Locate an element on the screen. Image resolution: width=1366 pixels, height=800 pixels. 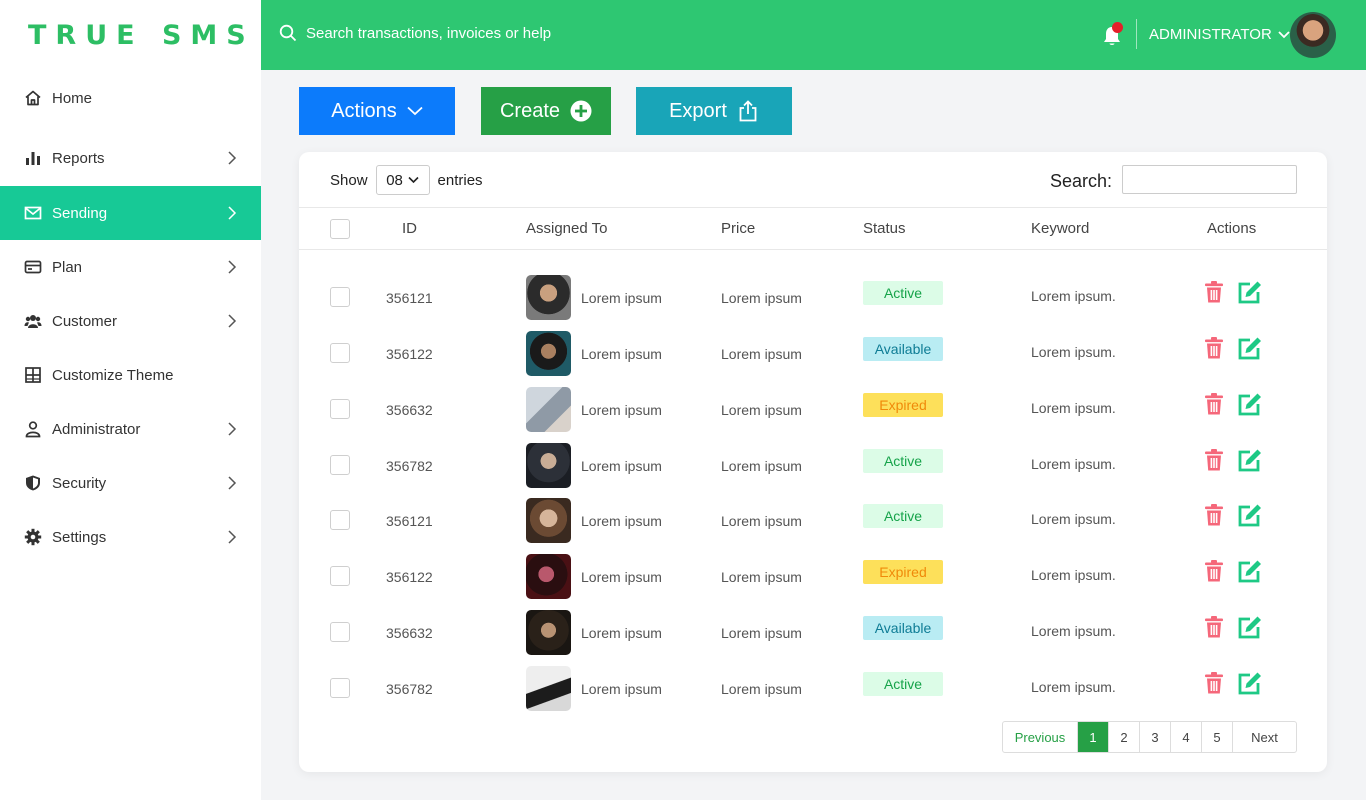
pagination-next: Next is located at coordinates (1264, 737).